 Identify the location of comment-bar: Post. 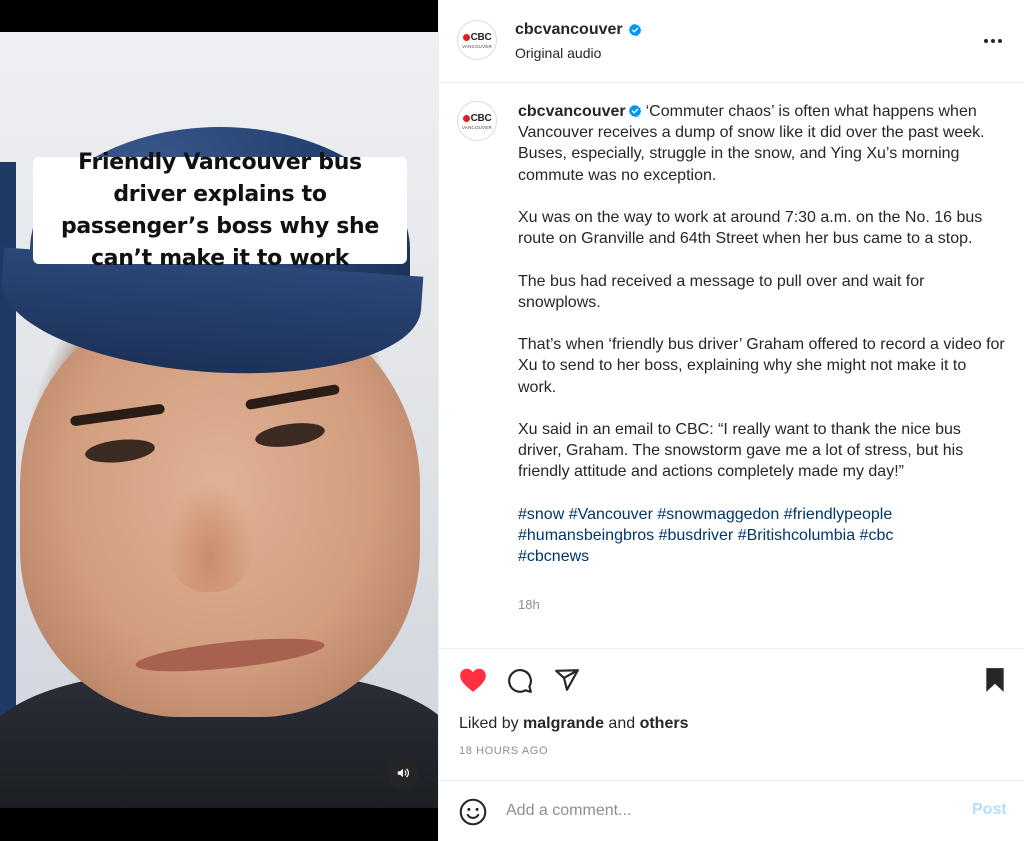
(731, 810).